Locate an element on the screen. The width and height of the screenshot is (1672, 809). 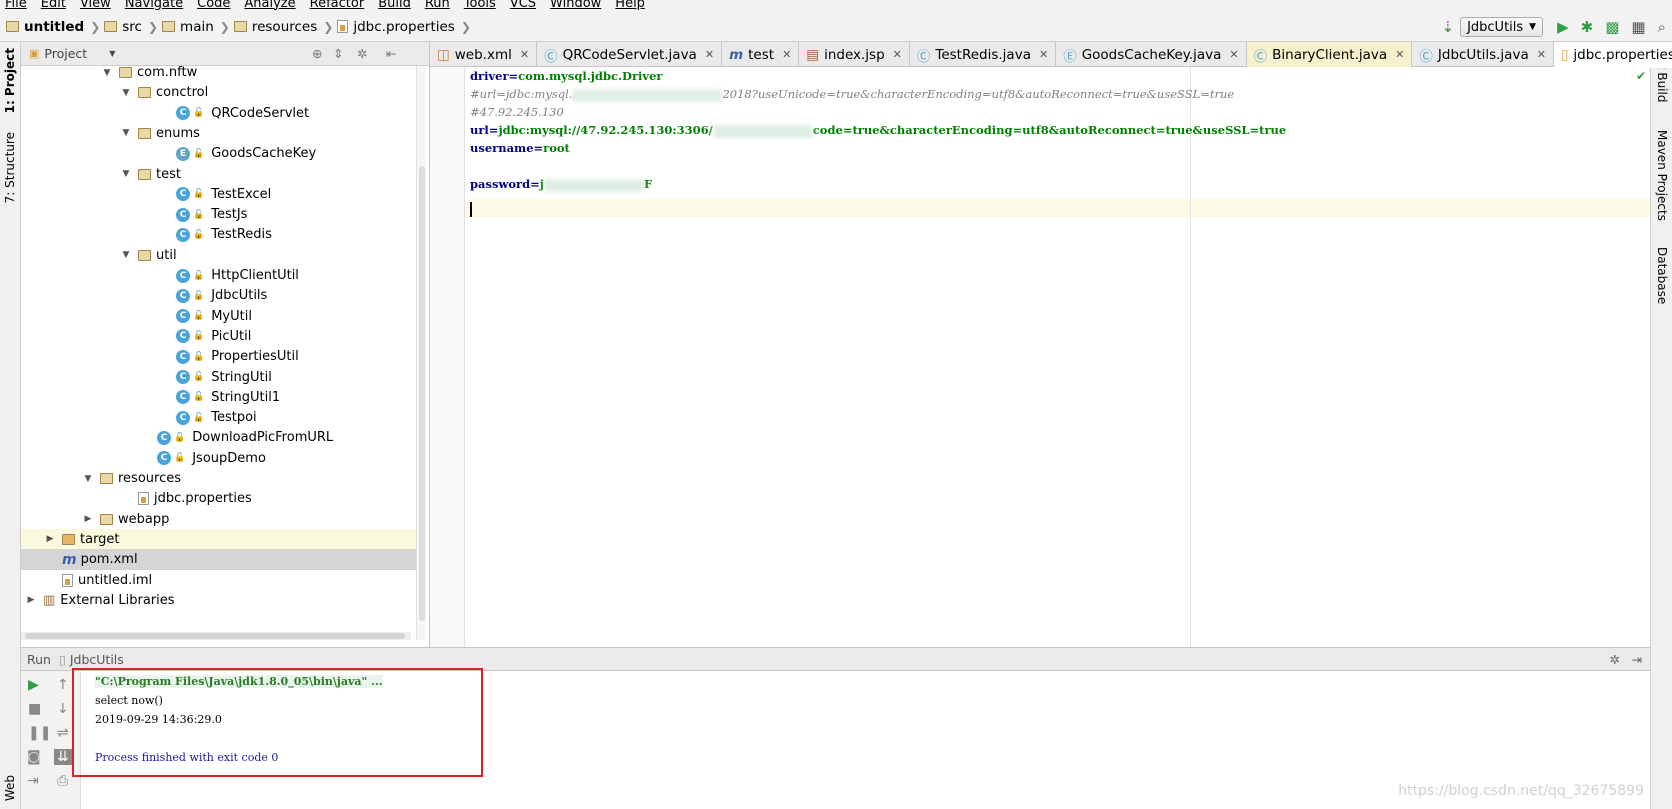
breadcrumb-resources: resources ❯ is located at coordinates (283, 27).